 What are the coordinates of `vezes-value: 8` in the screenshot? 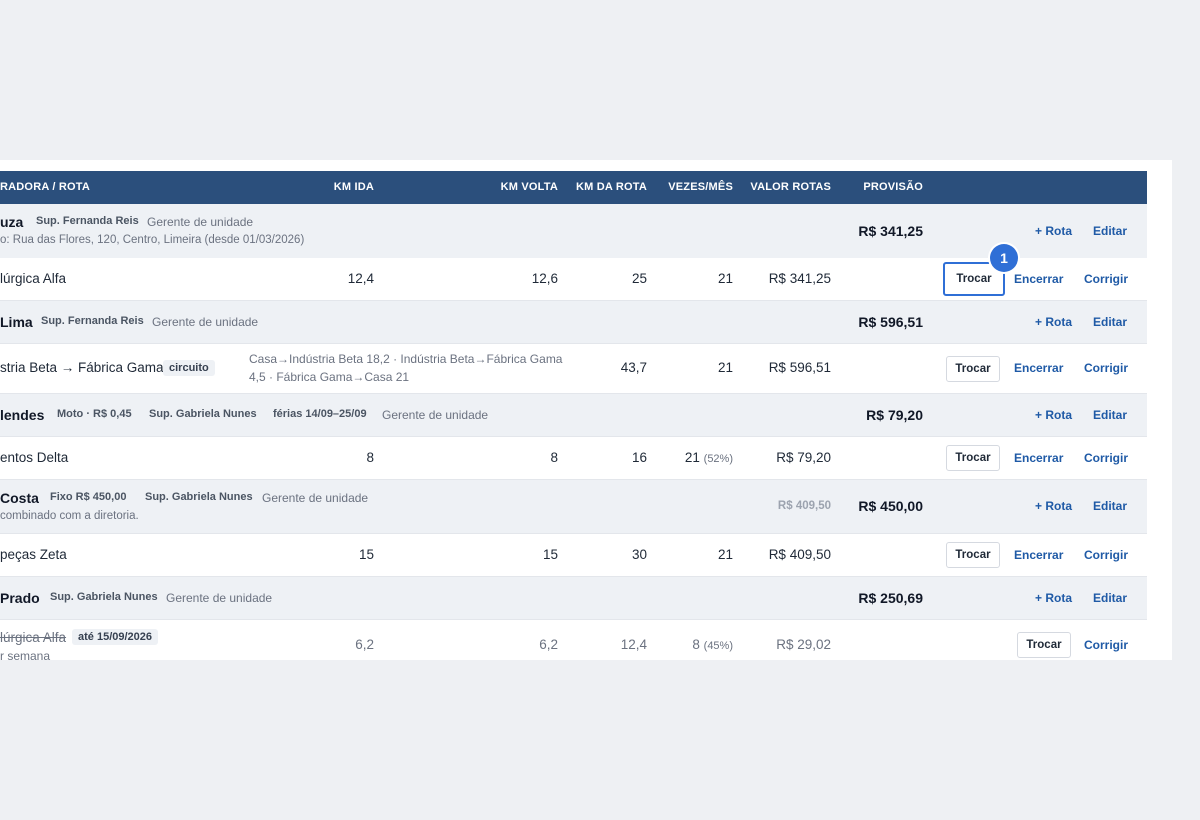 It's located at (696, 644).